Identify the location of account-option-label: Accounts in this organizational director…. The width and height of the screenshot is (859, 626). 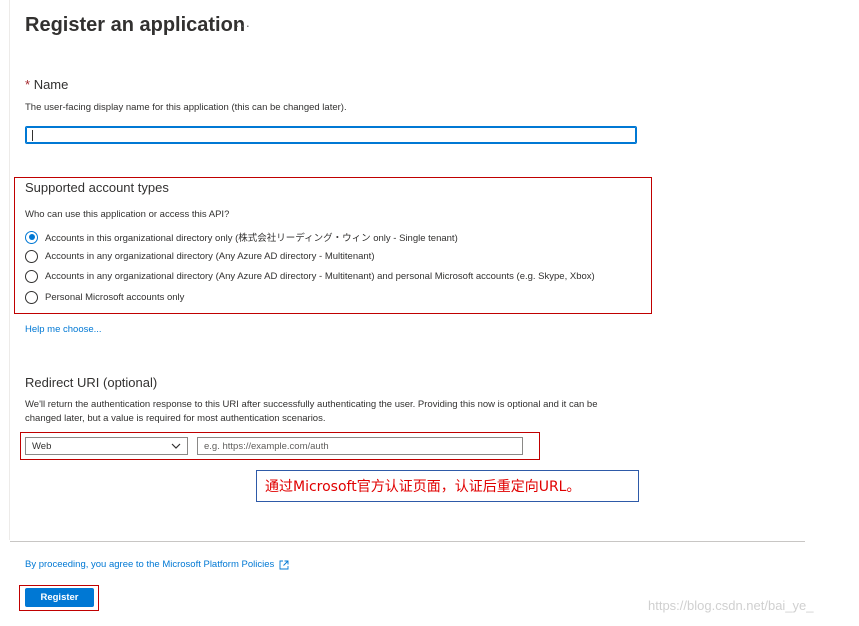
(251, 238).